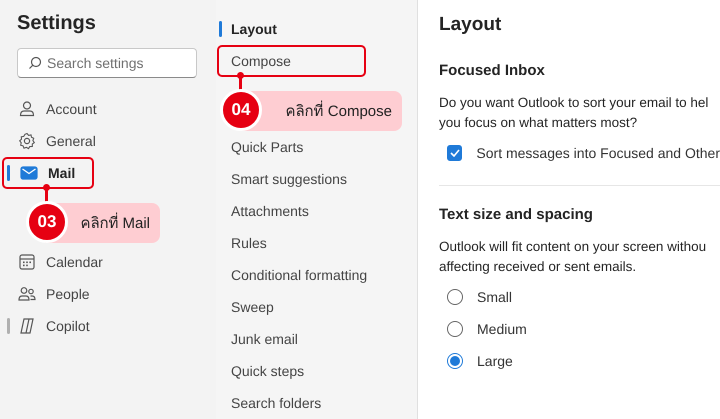  I want to click on section-heading: Text size and spacing, so click(516, 215).